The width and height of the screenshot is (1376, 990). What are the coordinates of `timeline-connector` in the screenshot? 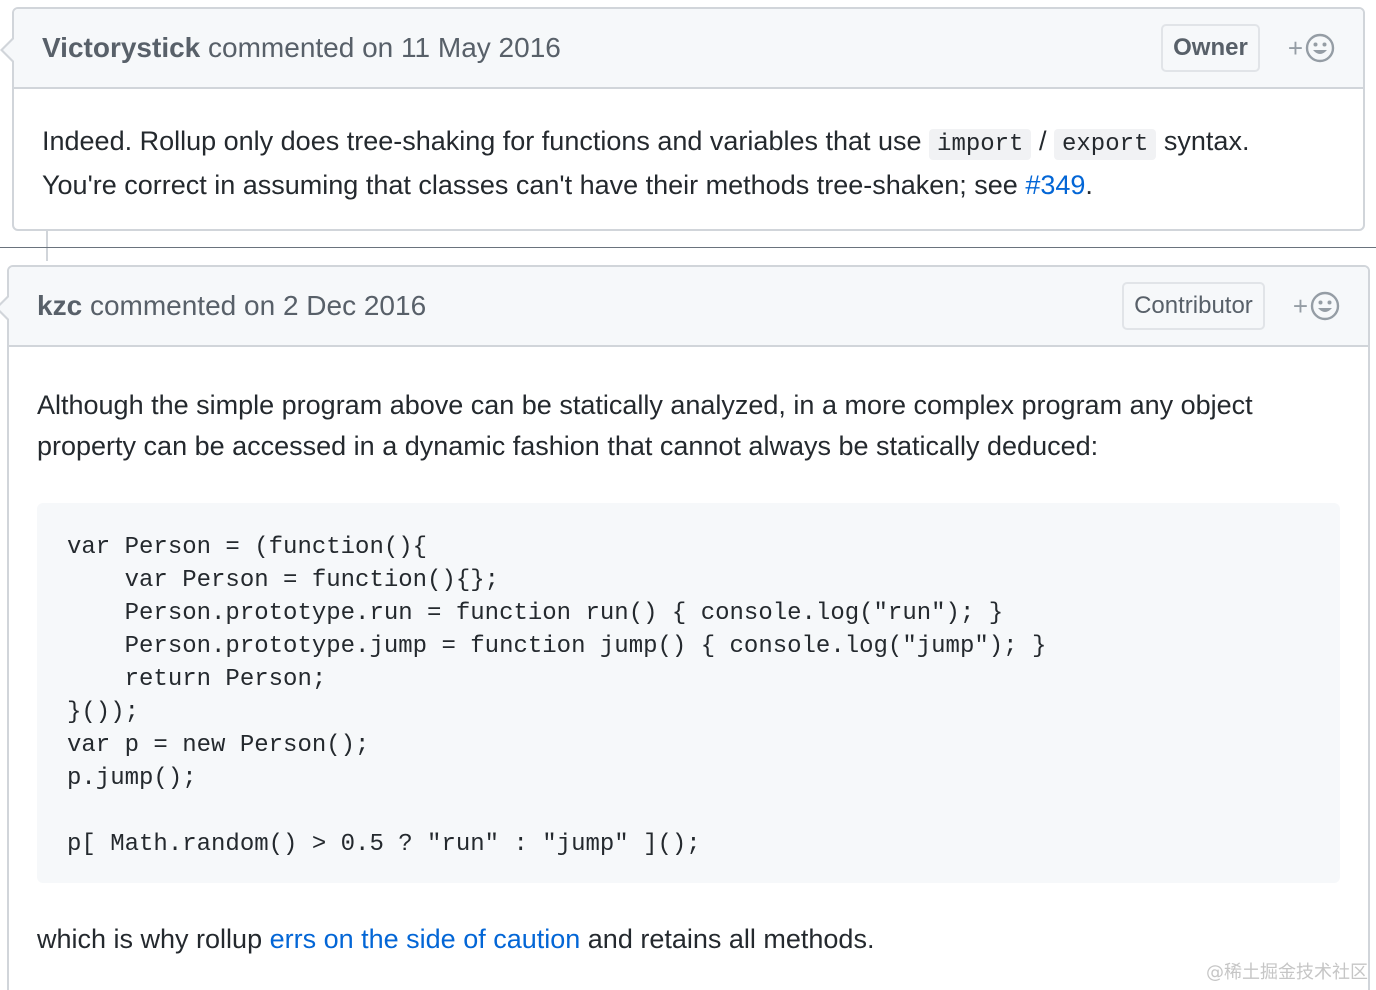 It's located at (47, 246).